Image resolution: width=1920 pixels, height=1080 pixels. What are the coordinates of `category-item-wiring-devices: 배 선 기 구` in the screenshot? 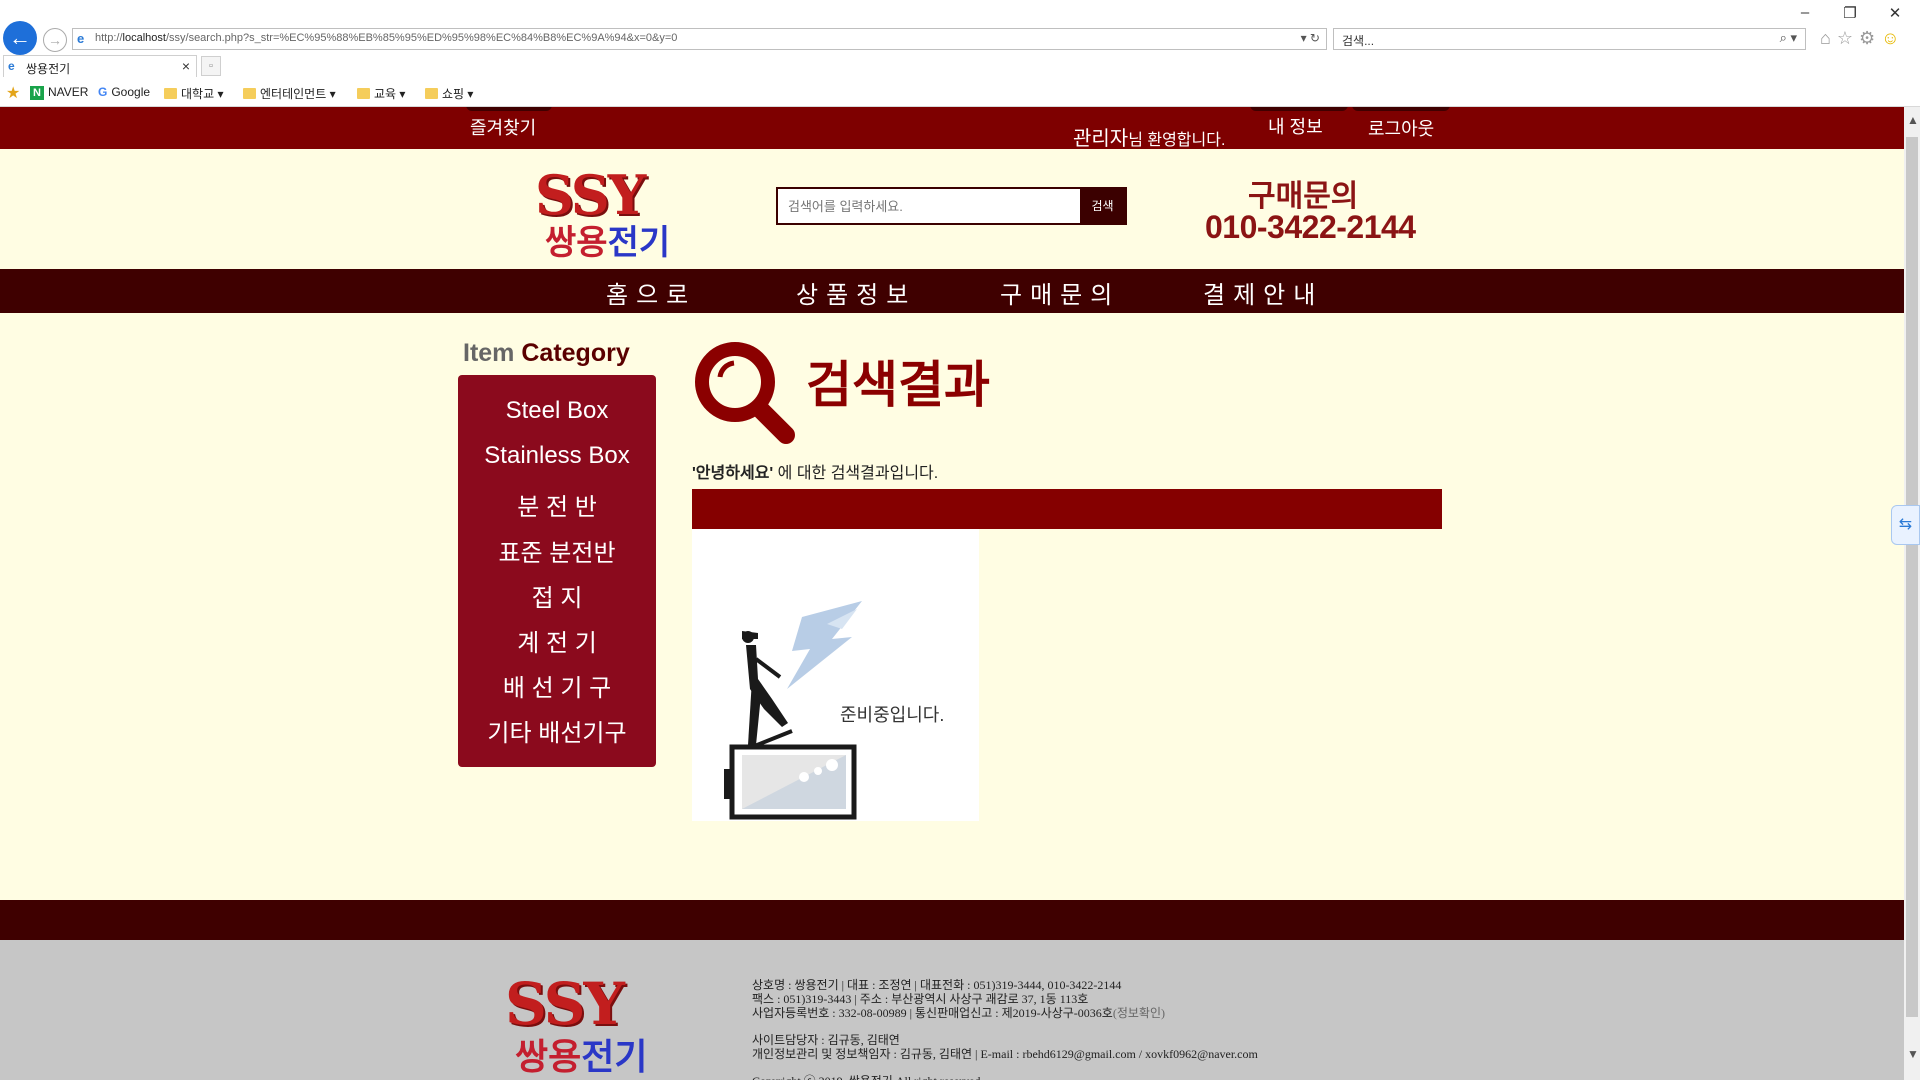 It's located at (557, 685).